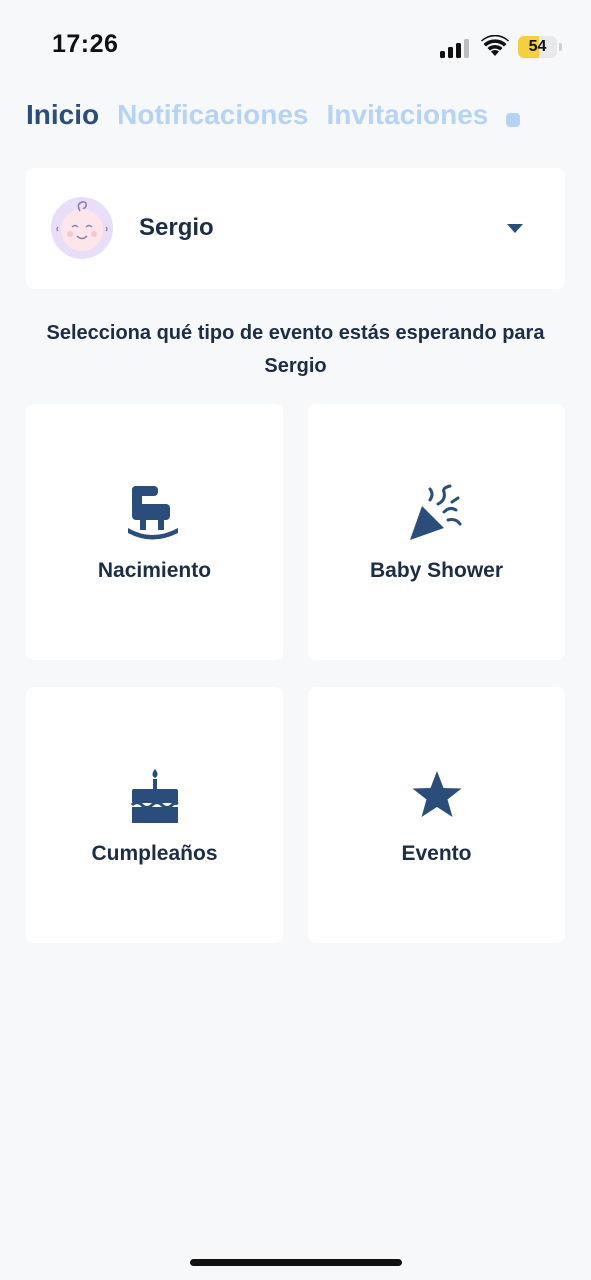  Describe the element at coordinates (176, 227) in the screenshot. I see `child-name: Sergio` at that location.